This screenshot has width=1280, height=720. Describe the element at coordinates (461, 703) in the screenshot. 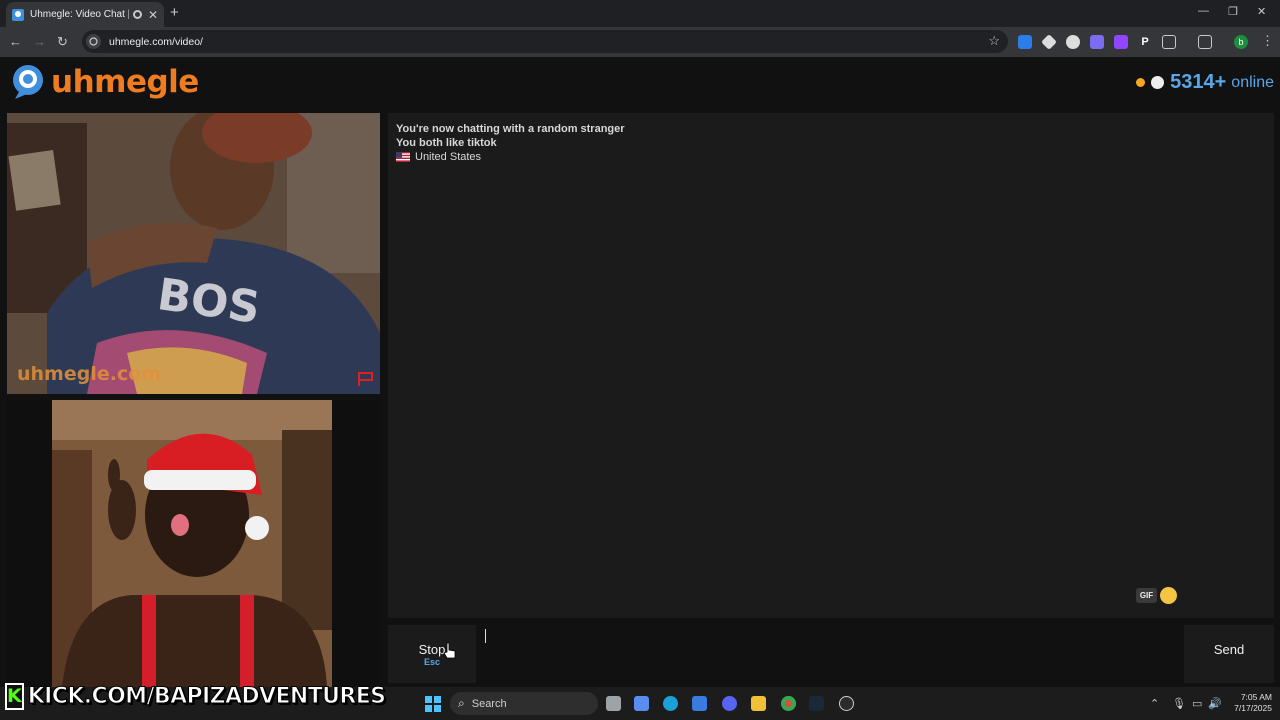

I see `search-icon: ⌕` at that location.